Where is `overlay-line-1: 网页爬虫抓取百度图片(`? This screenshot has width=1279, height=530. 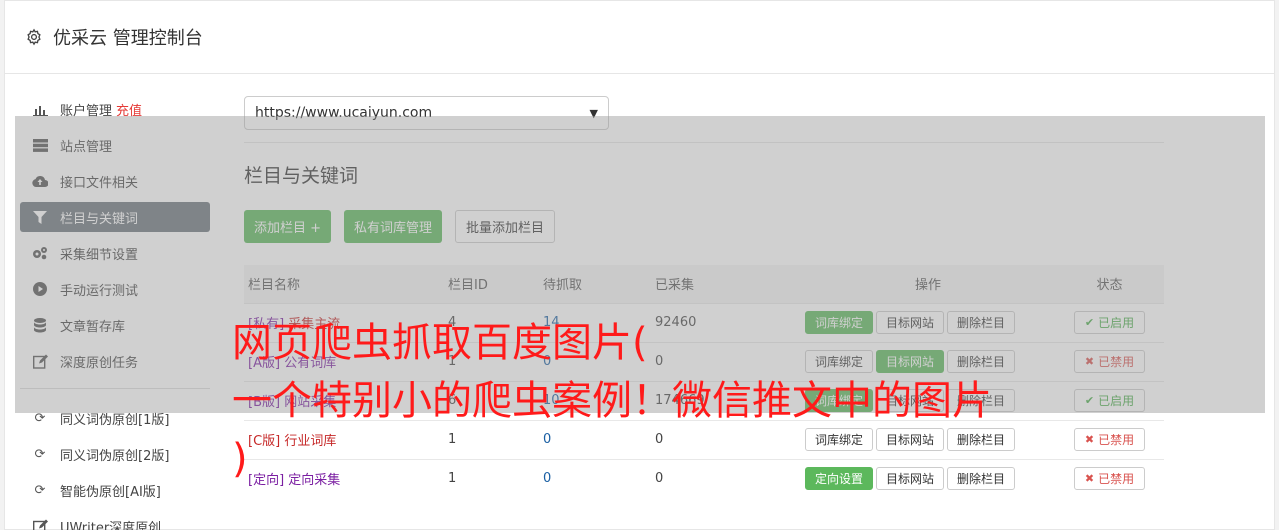 overlay-line-1: 网页爬虫抓取百度图片( is located at coordinates (440, 343).